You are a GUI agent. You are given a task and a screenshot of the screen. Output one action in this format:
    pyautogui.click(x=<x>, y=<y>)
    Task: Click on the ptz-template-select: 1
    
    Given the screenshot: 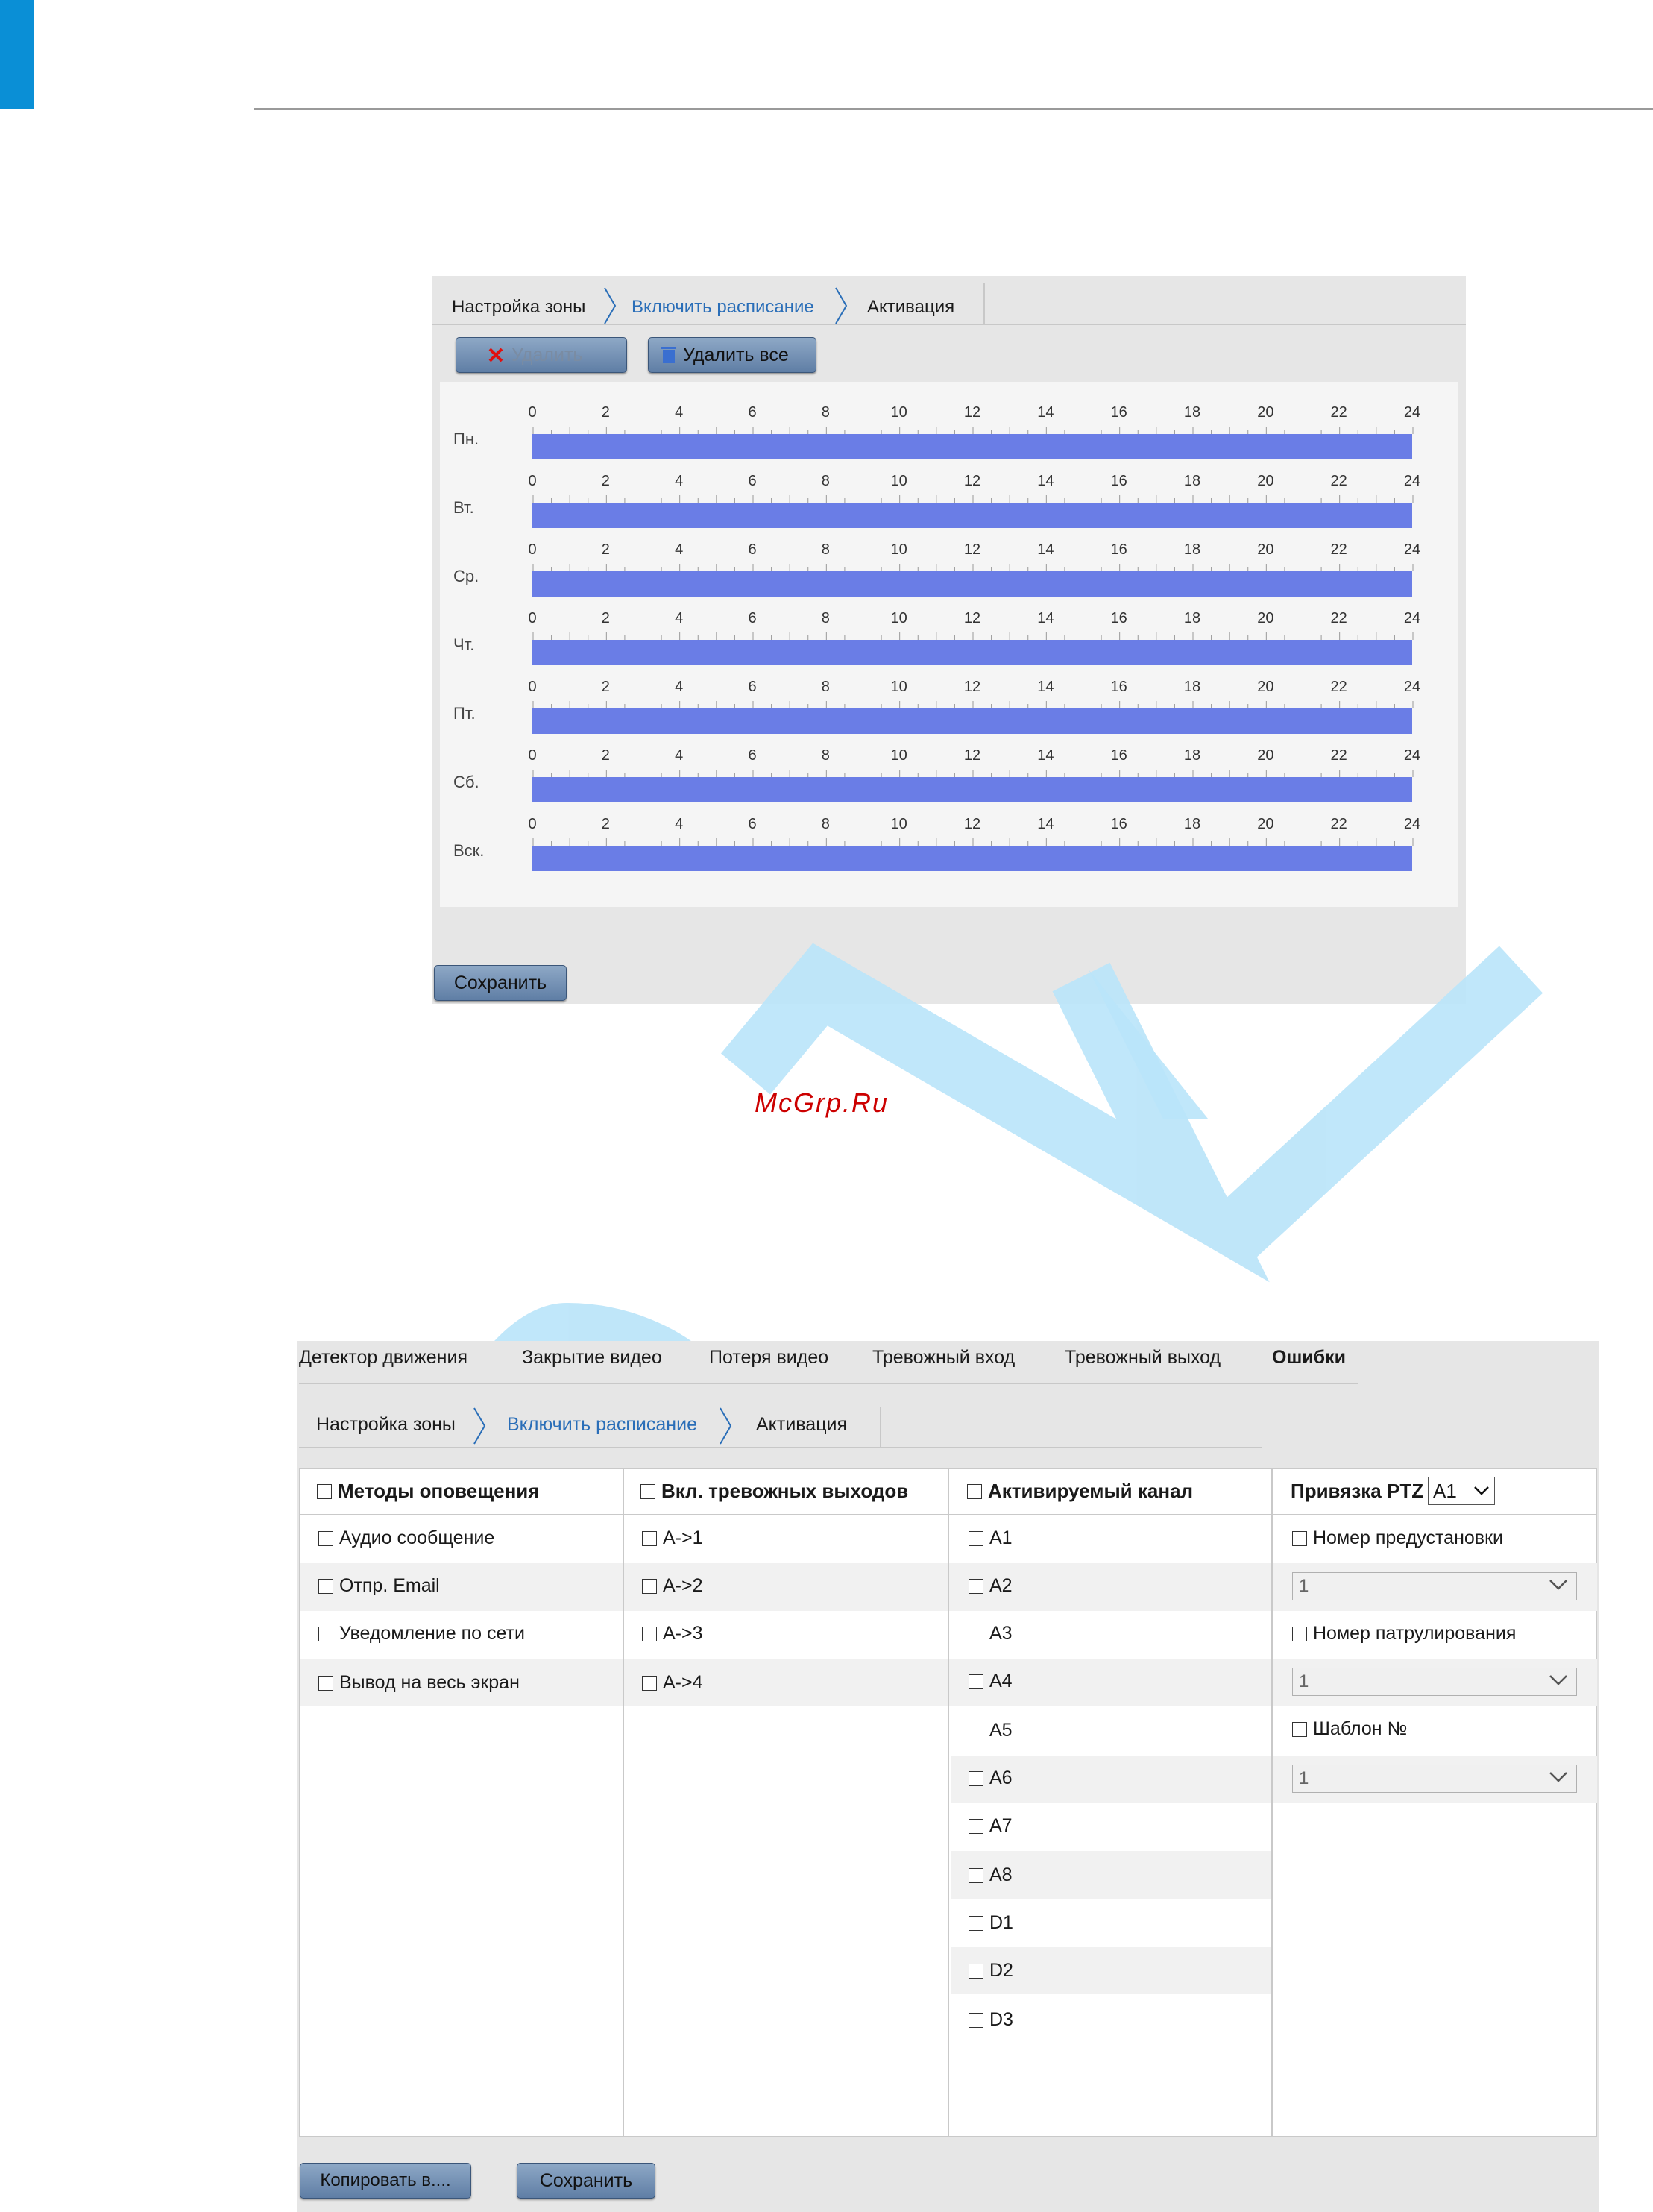 What is the action you would take?
    pyautogui.click(x=1435, y=1779)
    